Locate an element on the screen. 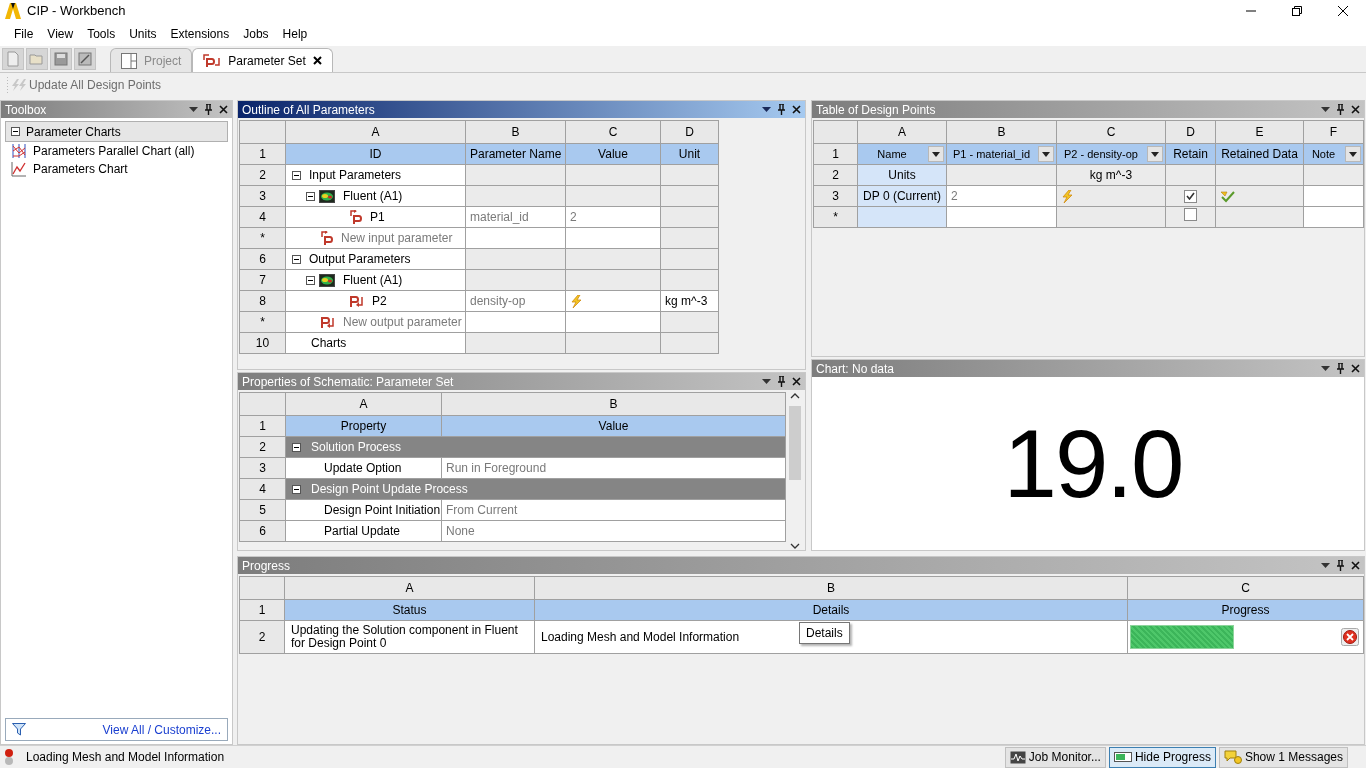 Image resolution: width=1366 pixels, height=768 pixels. pane-title: Progress is located at coordinates (267, 565).